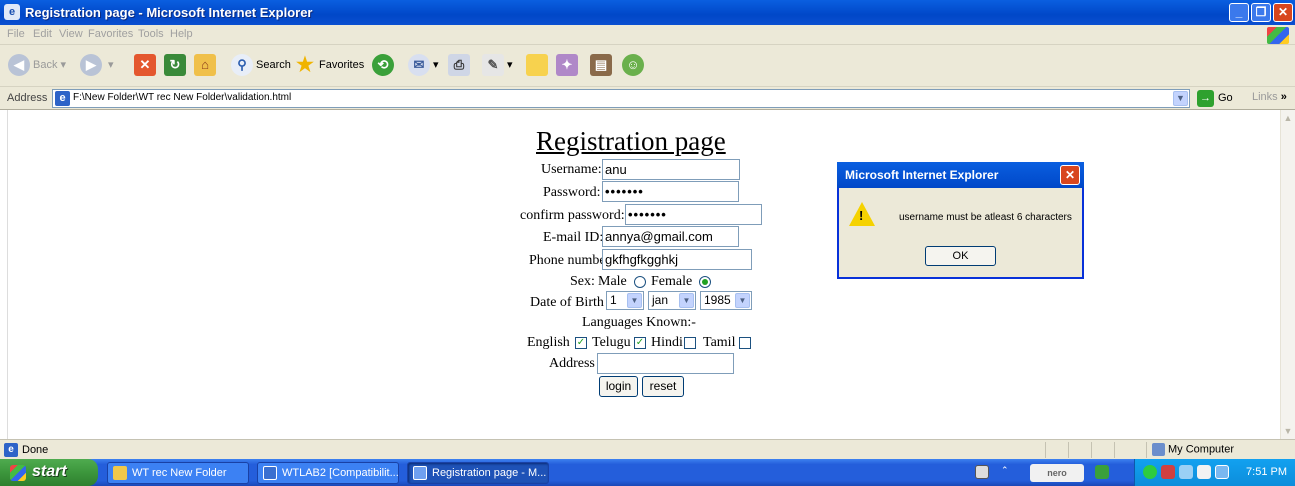 Image resolution: width=1295 pixels, height=486 pixels. What do you see at coordinates (261, 65) in the screenshot?
I see `search-button: ⚲ Search` at bounding box center [261, 65].